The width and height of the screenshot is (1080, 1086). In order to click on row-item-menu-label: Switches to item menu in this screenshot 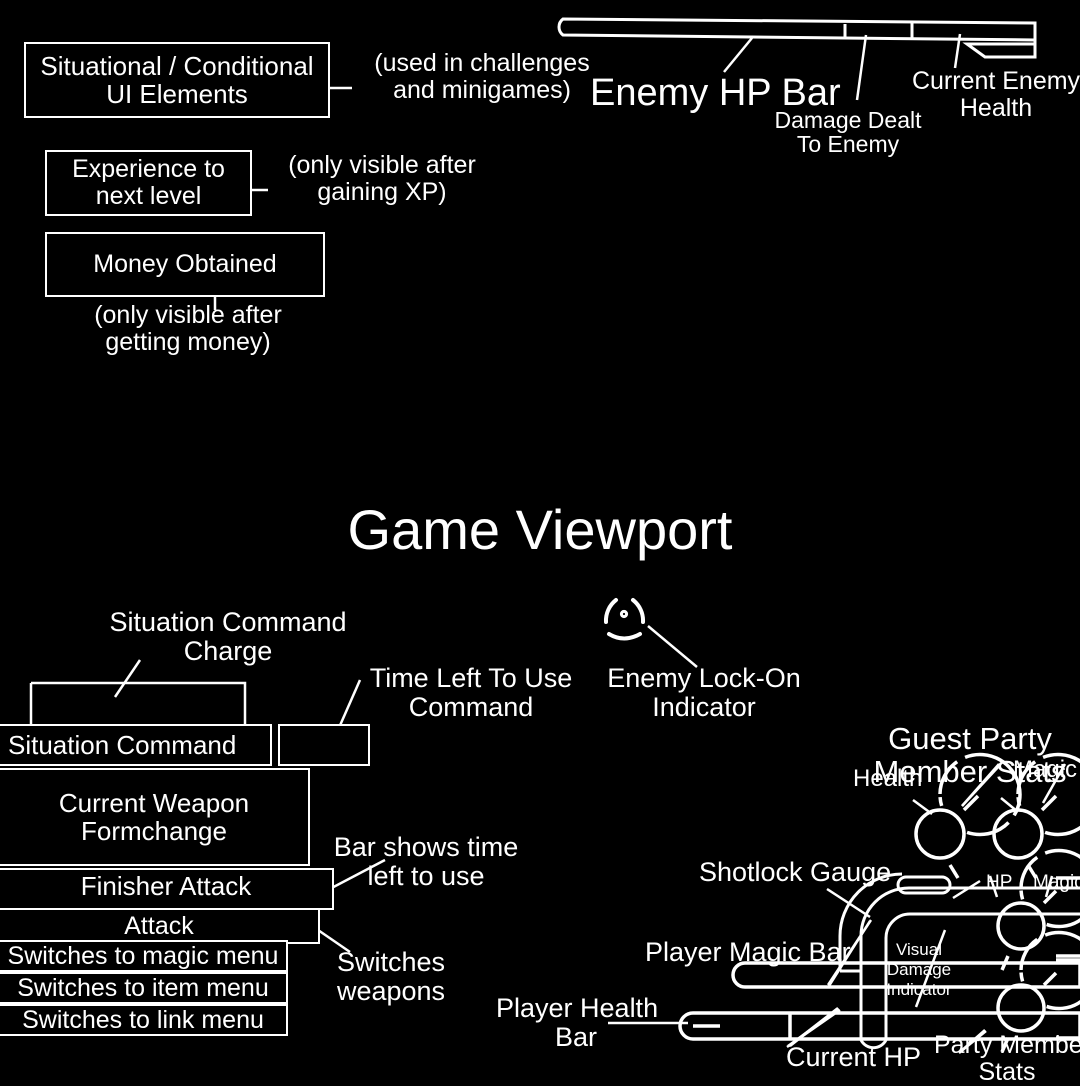, I will do `click(143, 987)`.